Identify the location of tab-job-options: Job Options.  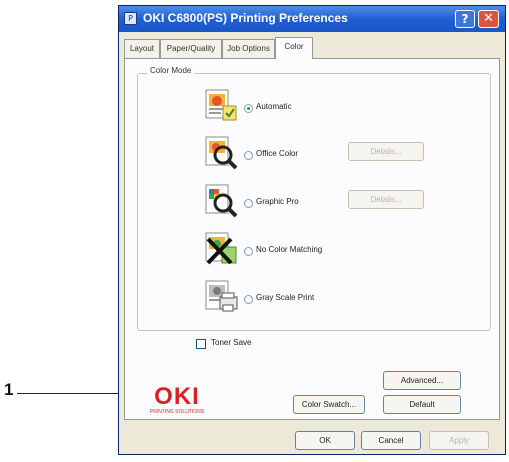
(248, 48).